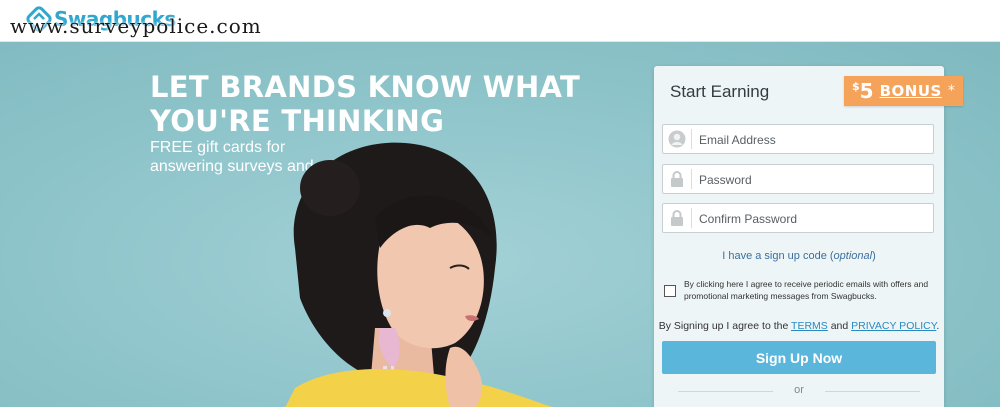  Describe the element at coordinates (866, 91) in the screenshot. I see `bonus-value: 5` at that location.